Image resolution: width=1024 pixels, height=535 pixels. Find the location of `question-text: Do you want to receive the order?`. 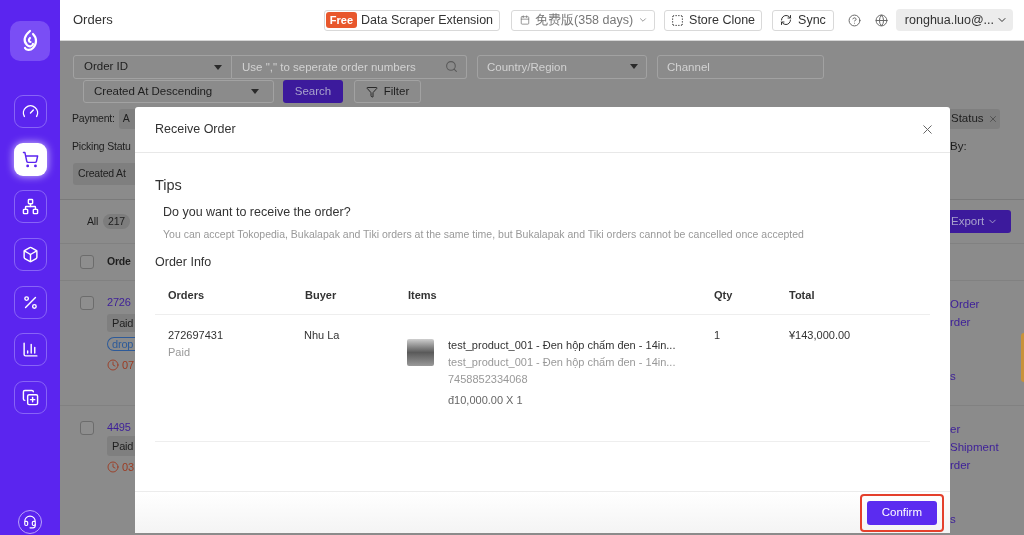

question-text: Do you want to receive the order? is located at coordinates (257, 212).